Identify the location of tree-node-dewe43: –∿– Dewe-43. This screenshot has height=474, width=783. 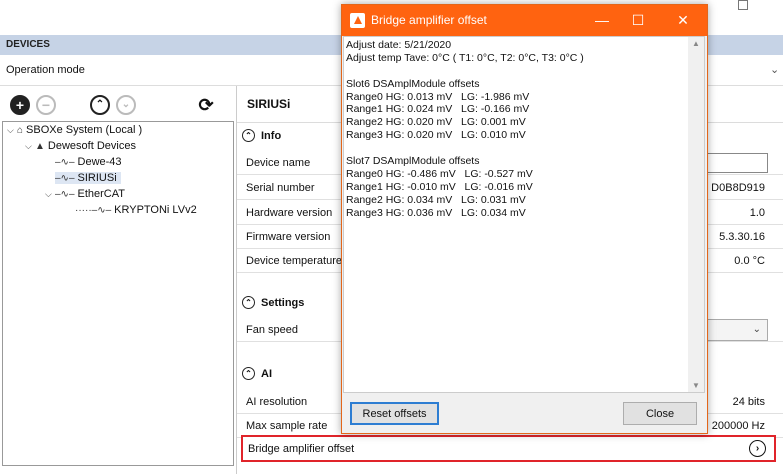
(88, 162).